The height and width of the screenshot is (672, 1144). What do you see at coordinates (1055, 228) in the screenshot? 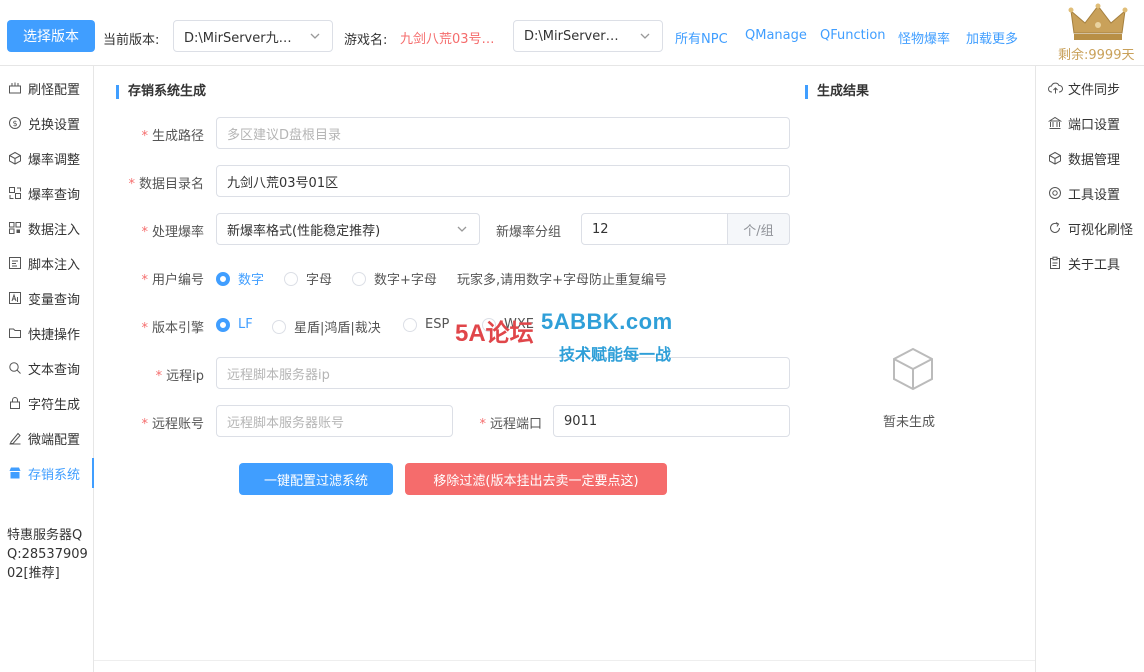
I see `refresh-icon` at bounding box center [1055, 228].